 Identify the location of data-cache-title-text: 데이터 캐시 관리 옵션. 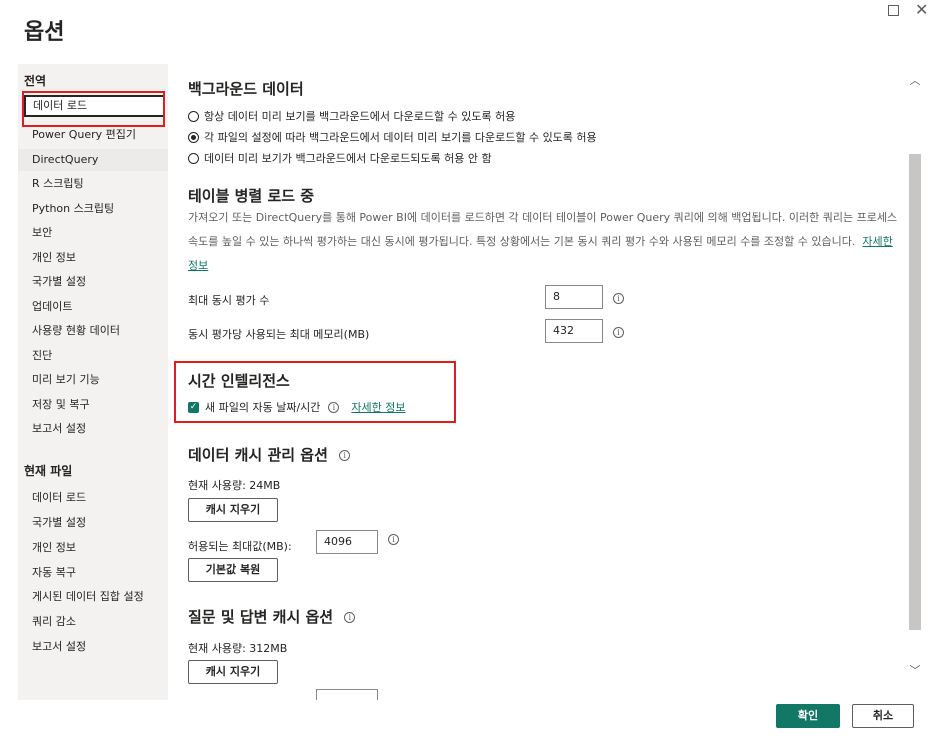
(258, 455).